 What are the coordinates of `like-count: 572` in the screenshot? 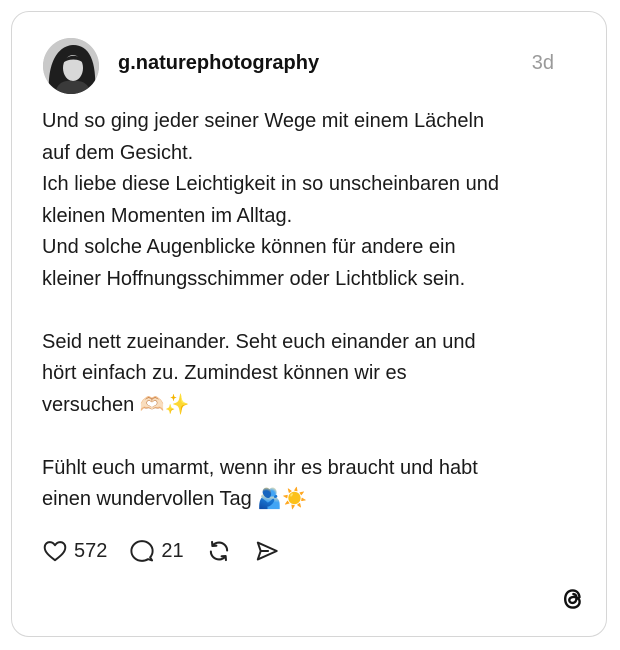 It's located at (91, 550).